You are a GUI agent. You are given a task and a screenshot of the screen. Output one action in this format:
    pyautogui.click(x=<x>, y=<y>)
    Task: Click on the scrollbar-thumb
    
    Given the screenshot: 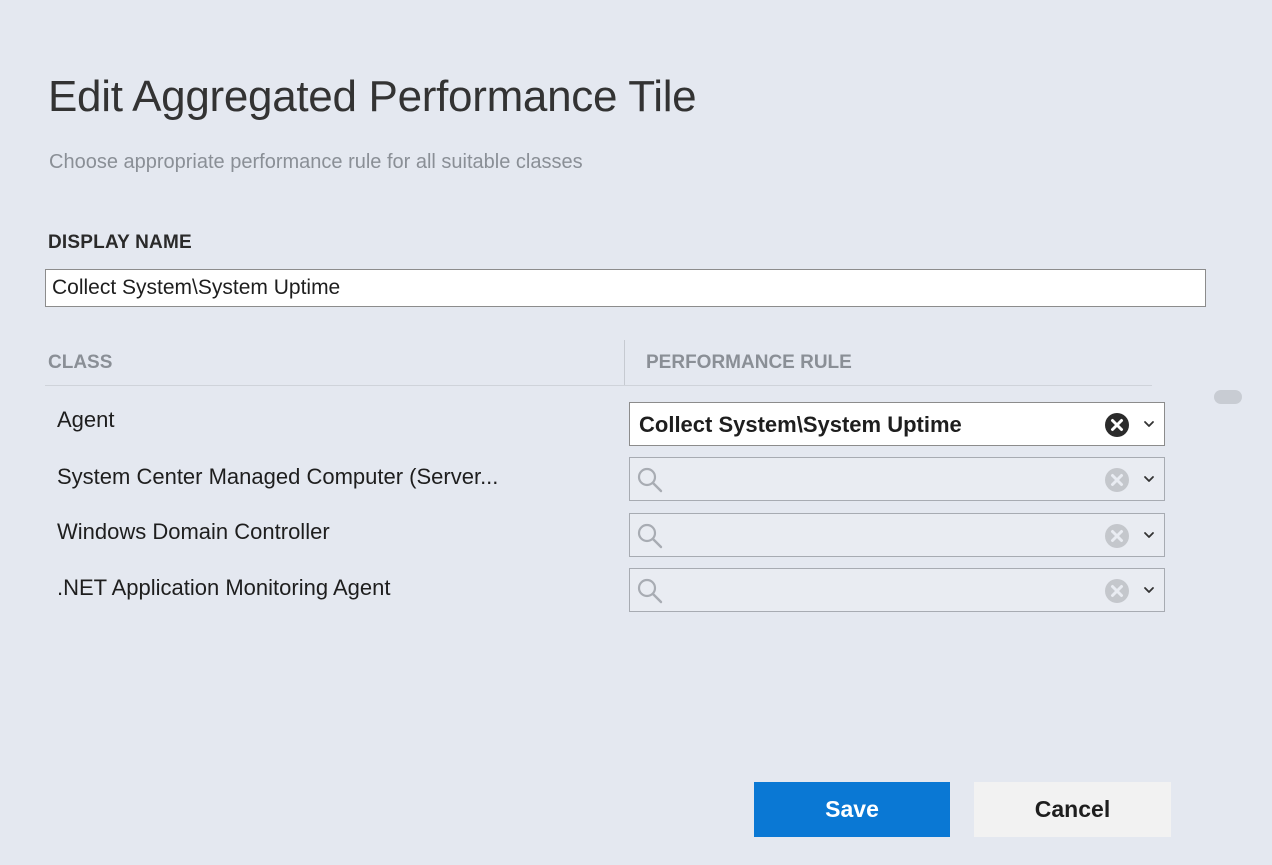 What is the action you would take?
    pyautogui.click(x=1228, y=397)
    